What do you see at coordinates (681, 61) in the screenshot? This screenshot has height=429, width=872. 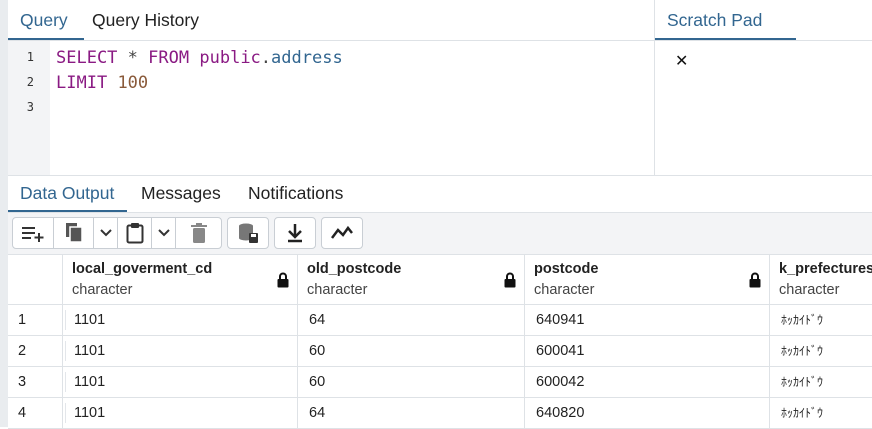 I see `close-icon: ✕` at bounding box center [681, 61].